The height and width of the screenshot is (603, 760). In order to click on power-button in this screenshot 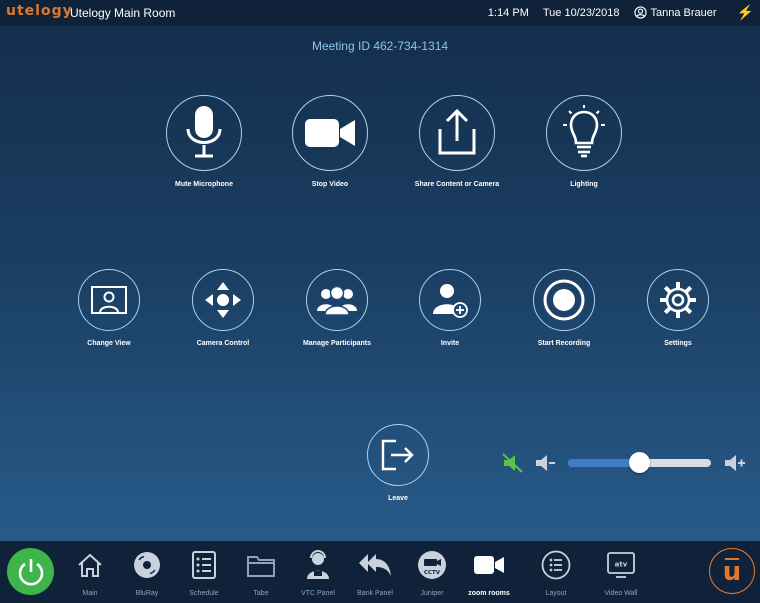, I will do `click(30, 571)`.